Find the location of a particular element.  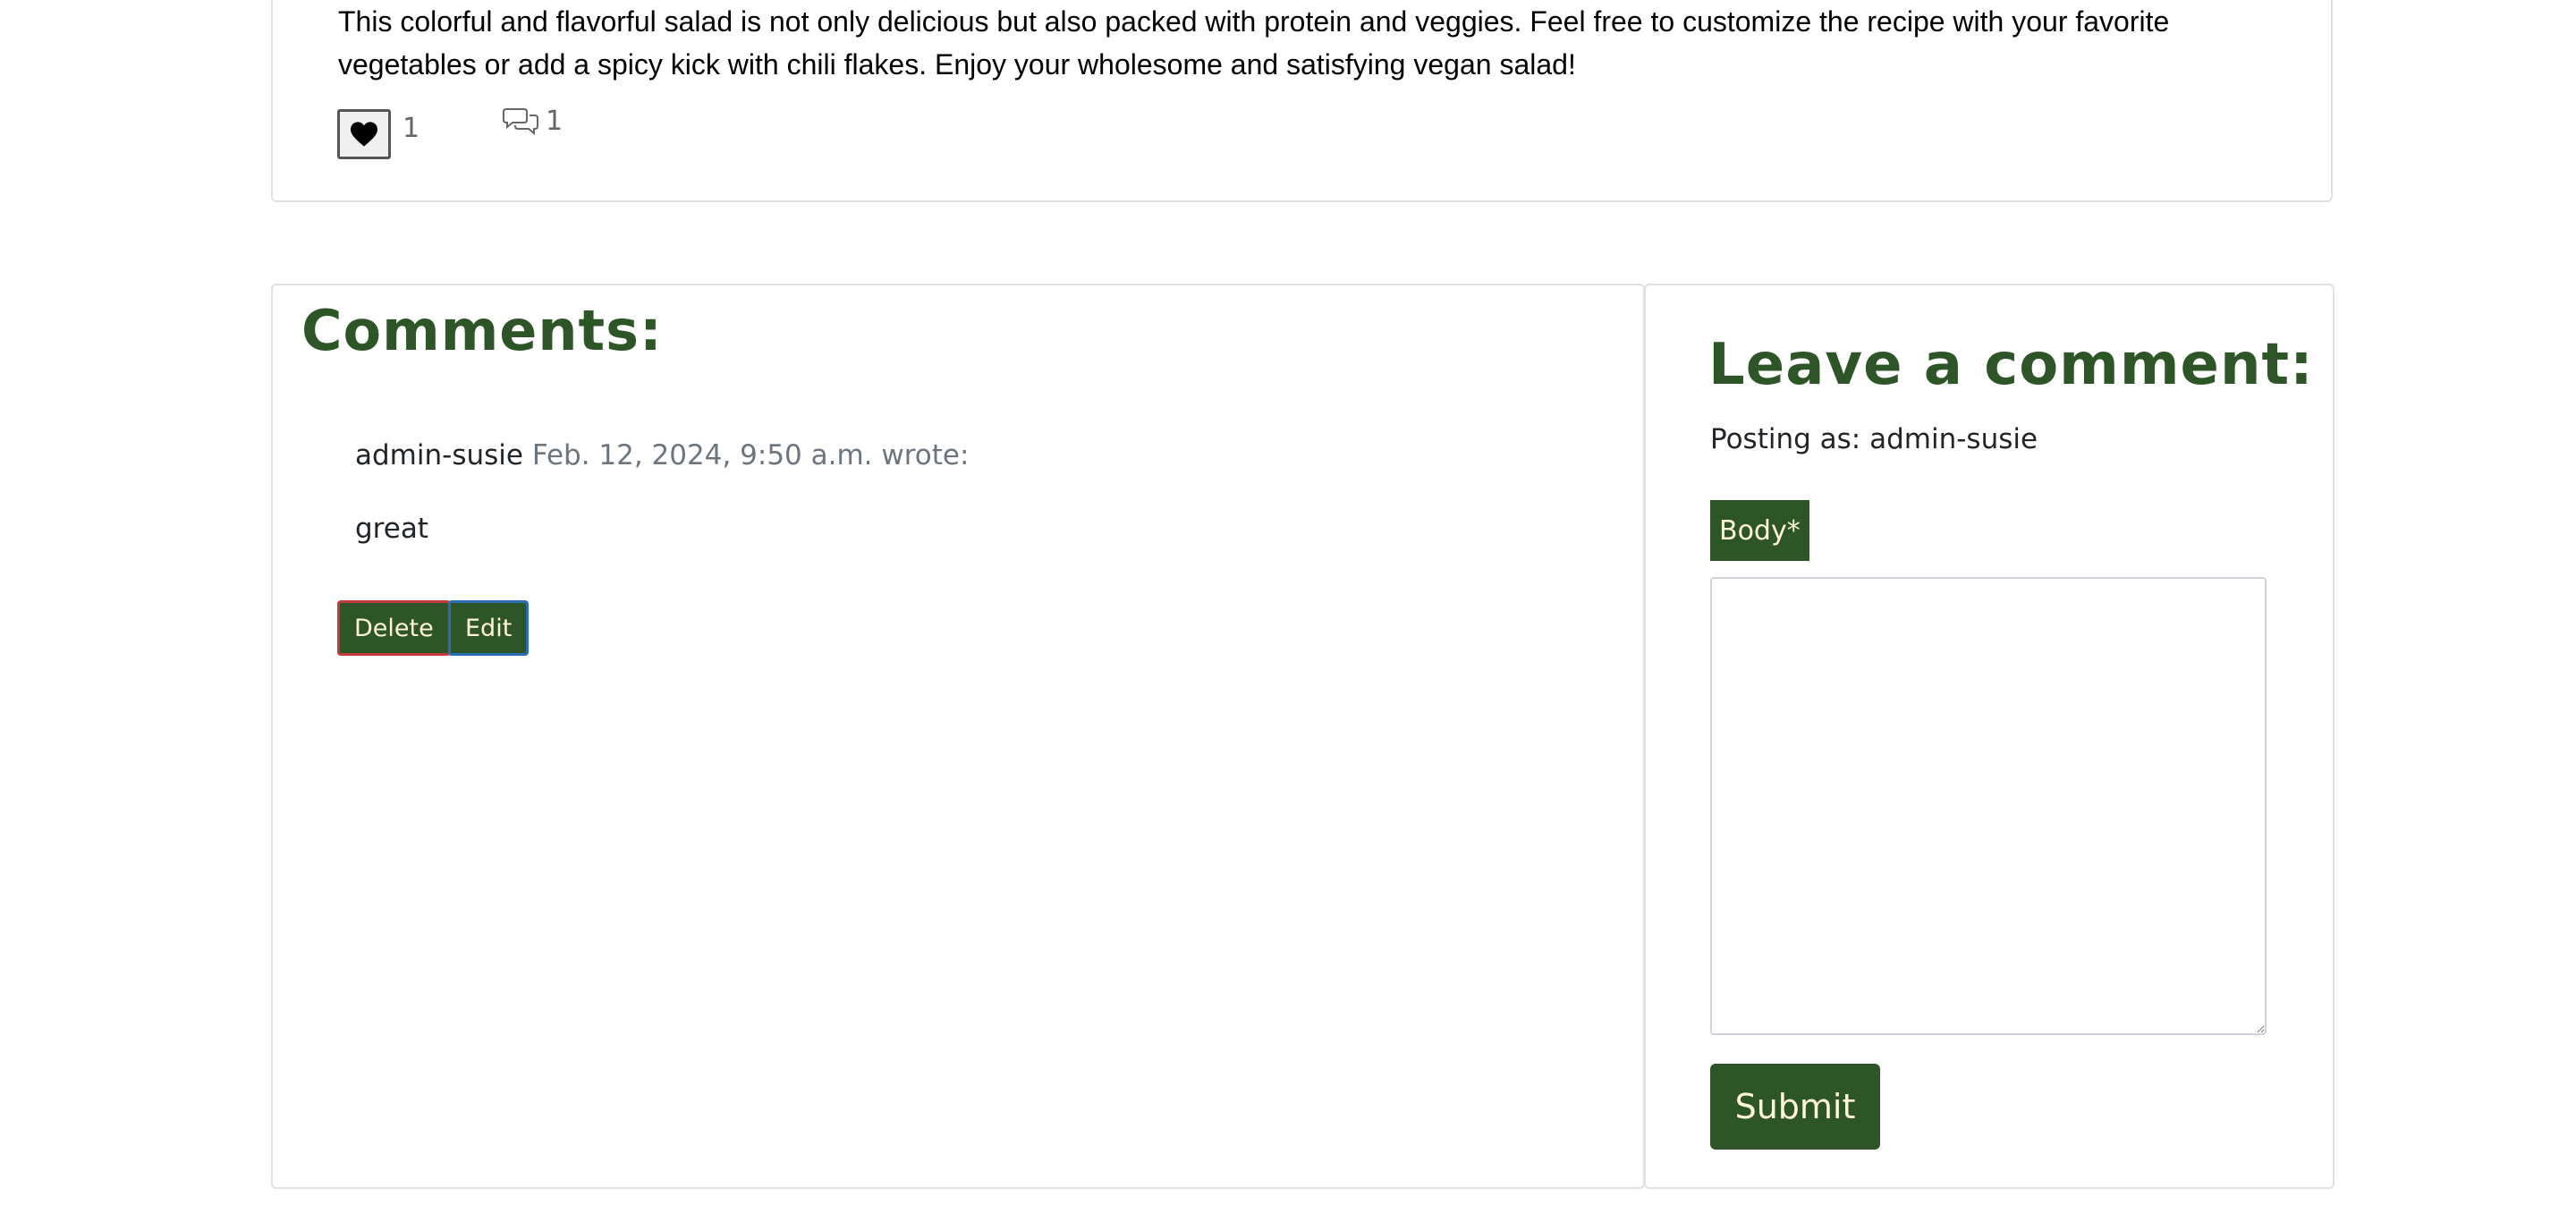

edit-comment-button: Edit is located at coordinates (489, 628).